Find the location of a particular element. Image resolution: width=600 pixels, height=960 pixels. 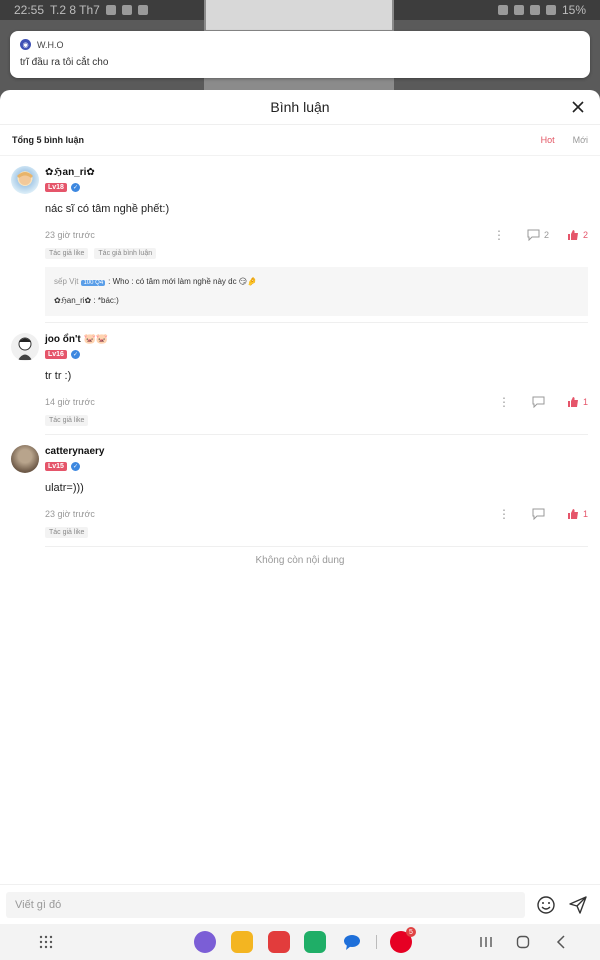

reply-text: : Who : có tâm mới làm nghề này dc 😏🤌 is located at coordinates (183, 281).